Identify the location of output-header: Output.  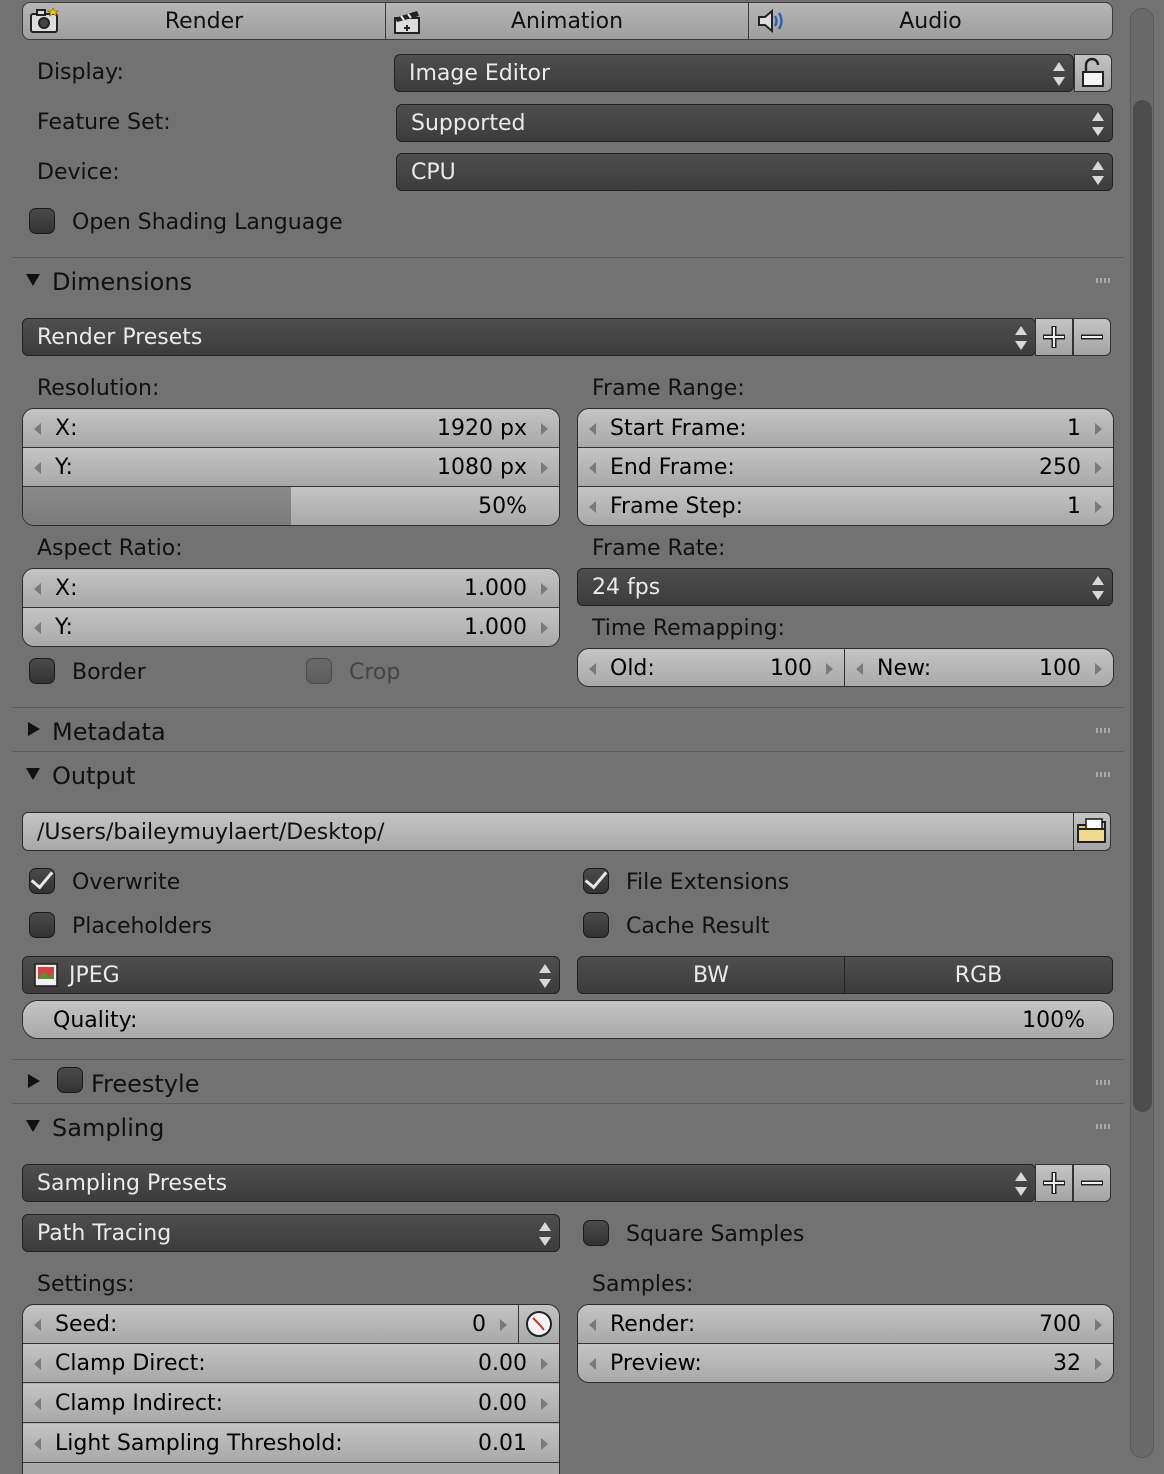
(568, 773).